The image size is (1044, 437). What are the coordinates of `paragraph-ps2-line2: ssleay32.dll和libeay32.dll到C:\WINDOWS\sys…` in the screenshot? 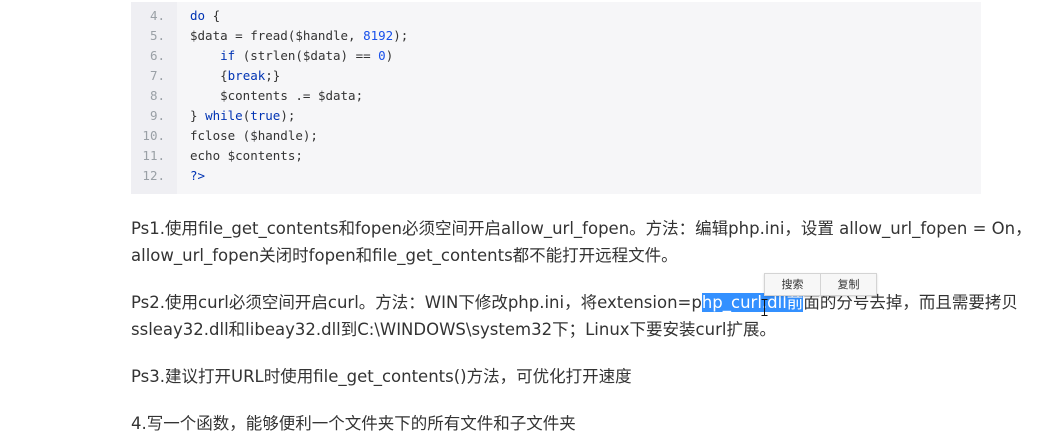 It's located at (453, 329).